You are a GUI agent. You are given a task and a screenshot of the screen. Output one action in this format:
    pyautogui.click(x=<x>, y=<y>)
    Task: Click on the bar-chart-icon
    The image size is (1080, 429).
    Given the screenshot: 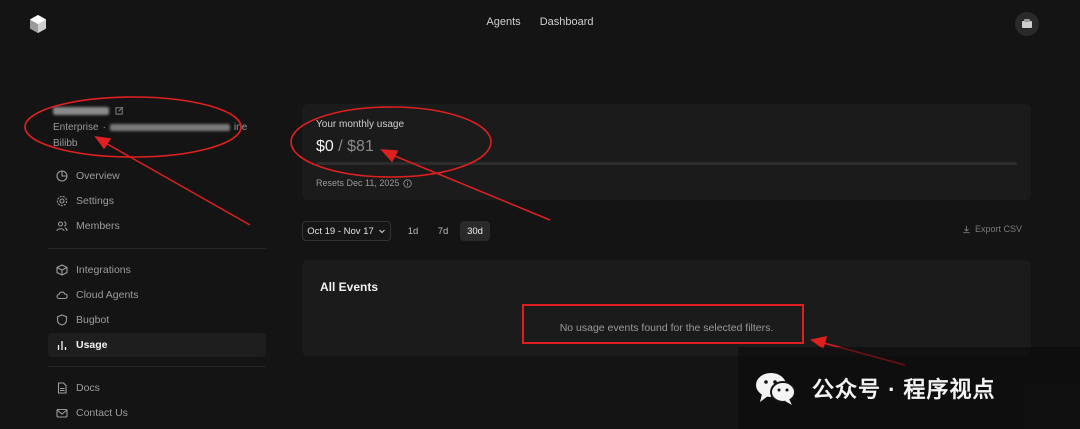 What is the action you would take?
    pyautogui.click(x=62, y=345)
    